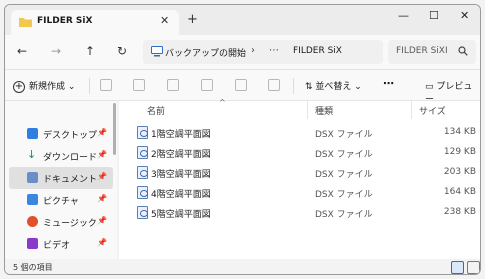  What do you see at coordinates (324, 110) in the screenshot?
I see `column-header-type: 種類` at bounding box center [324, 110].